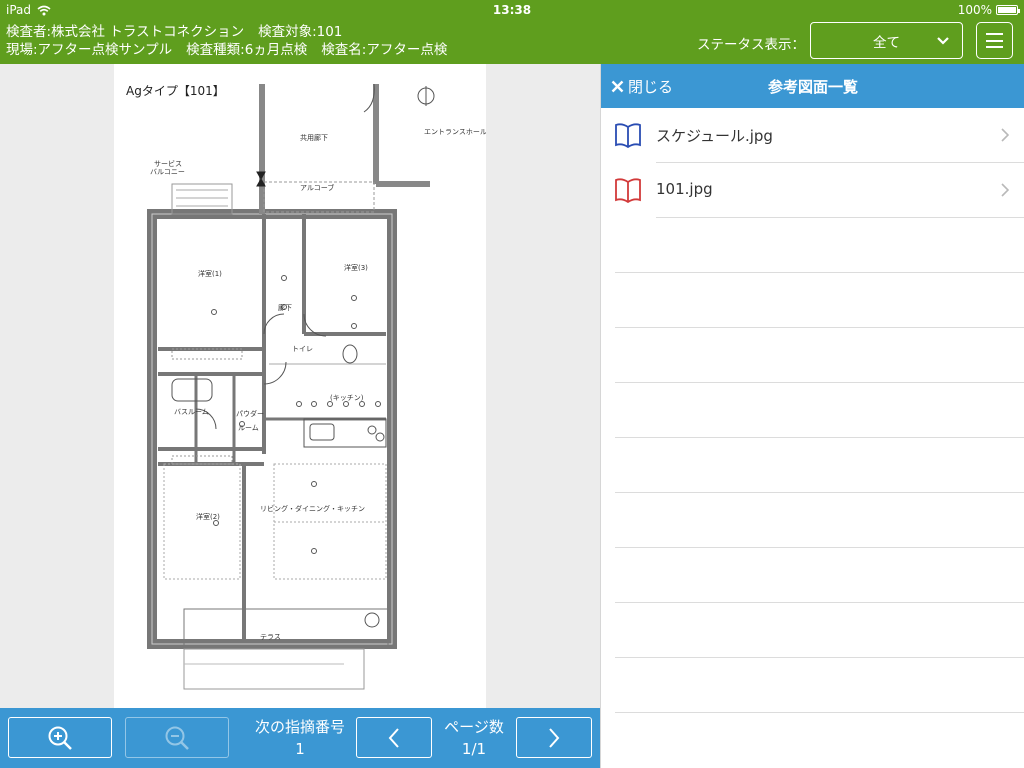  I want to click on page-count-label: ページ数, so click(474, 727).